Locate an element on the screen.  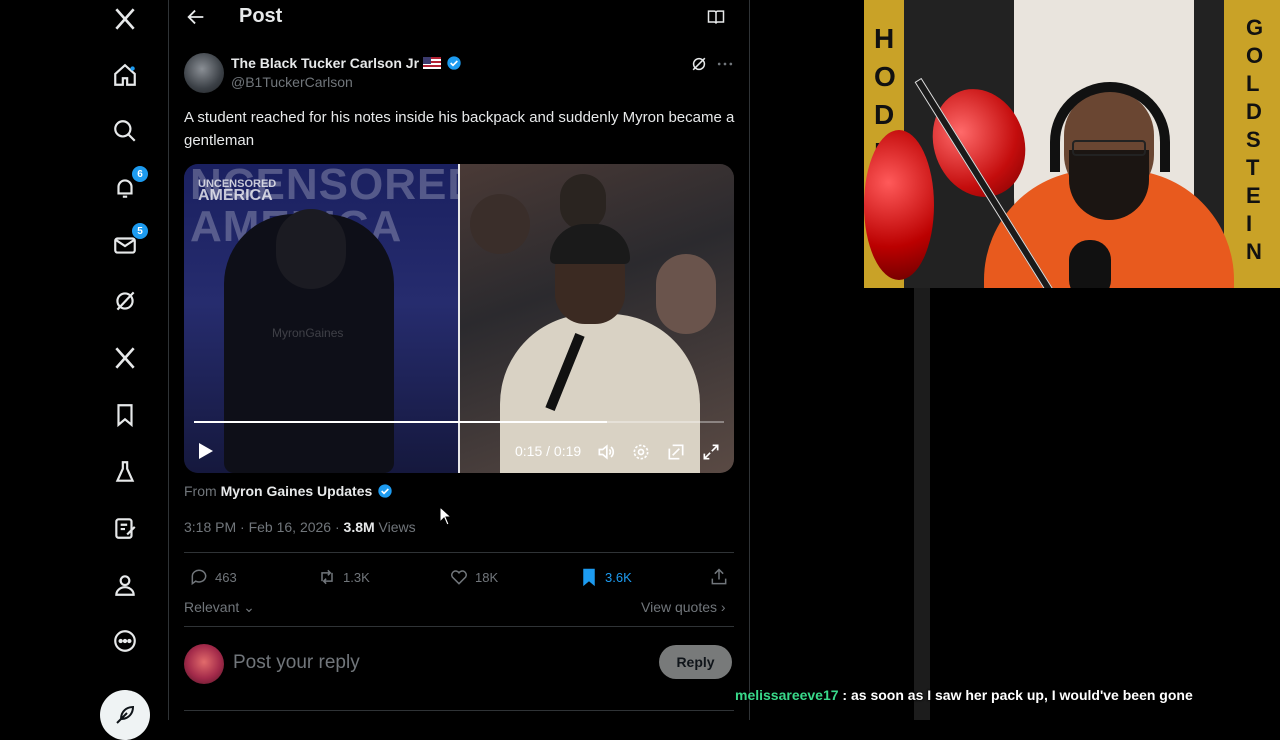
left-navigation: 6 5 is located at coordinates (84, 370).